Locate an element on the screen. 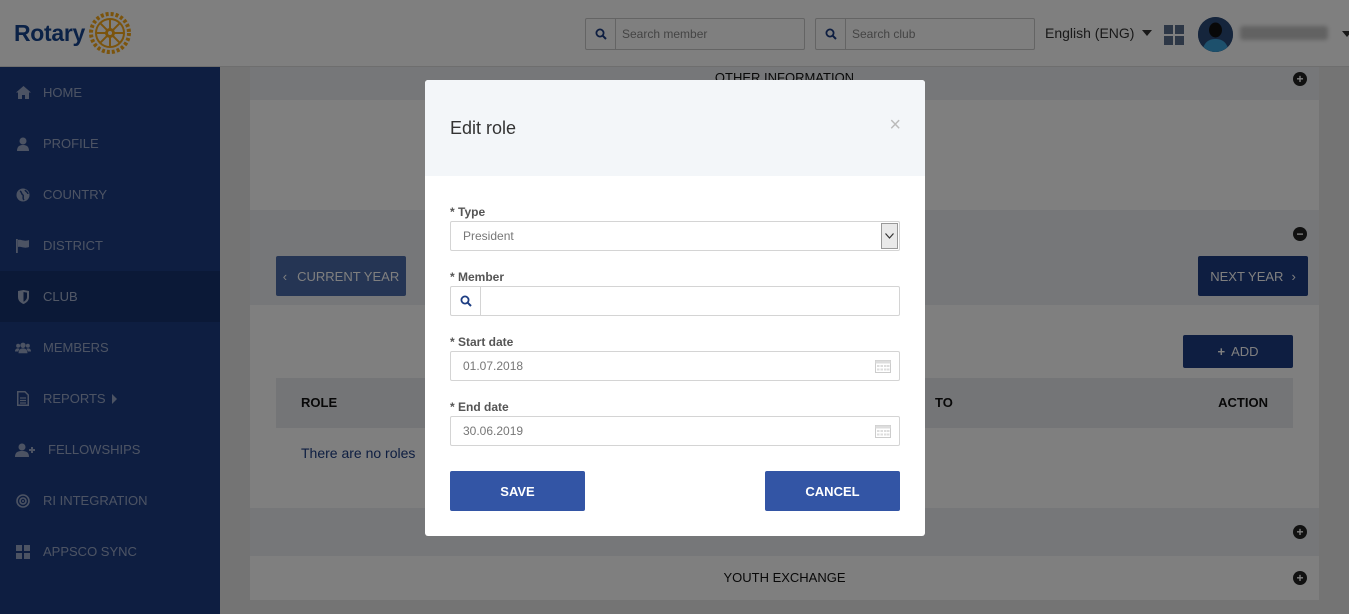 This screenshot has height=614, width=1349. close-icon: × is located at coordinates (895, 125).